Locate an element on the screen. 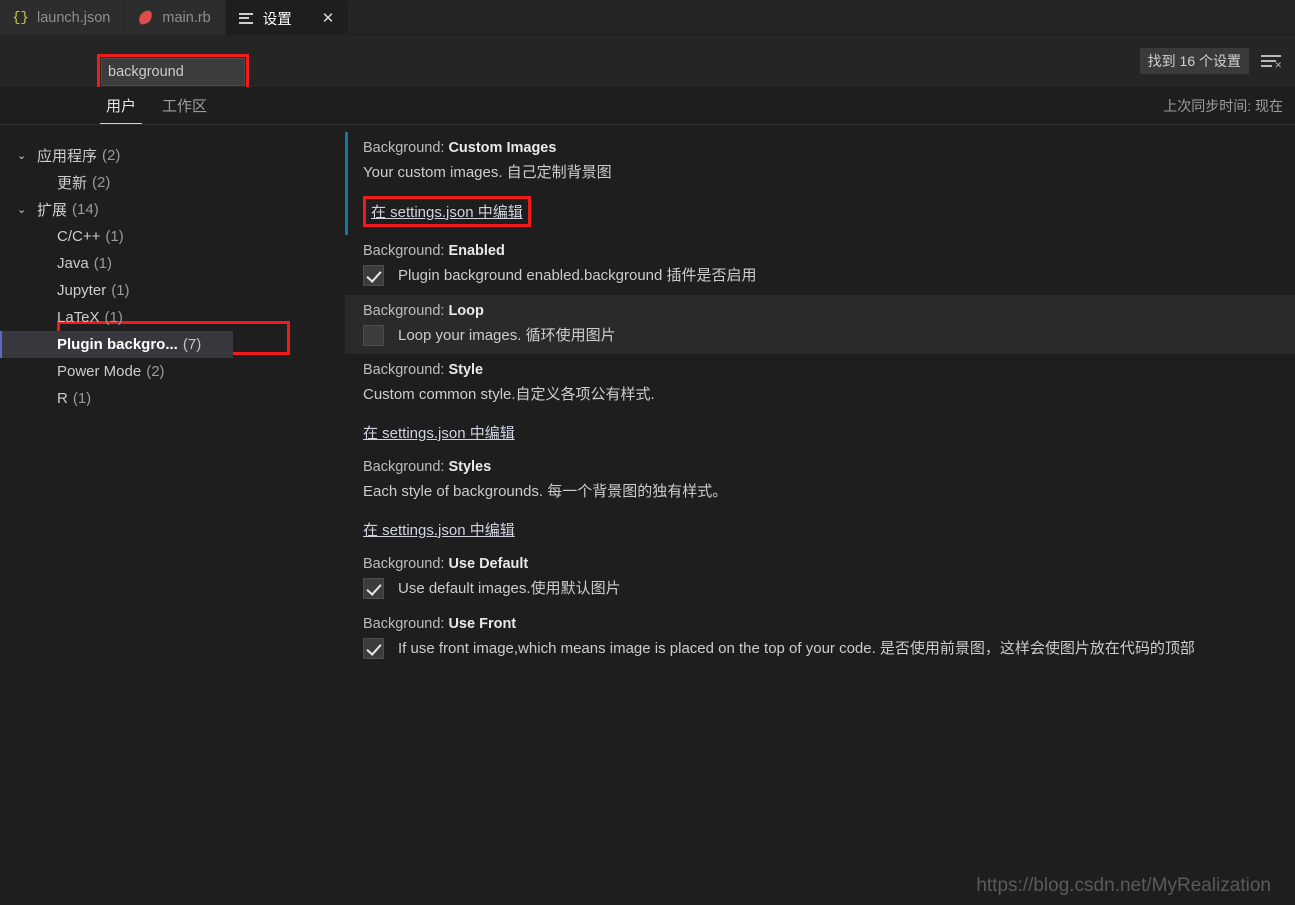 This screenshot has width=1295, height=905. setting-name: Use Front is located at coordinates (482, 623).